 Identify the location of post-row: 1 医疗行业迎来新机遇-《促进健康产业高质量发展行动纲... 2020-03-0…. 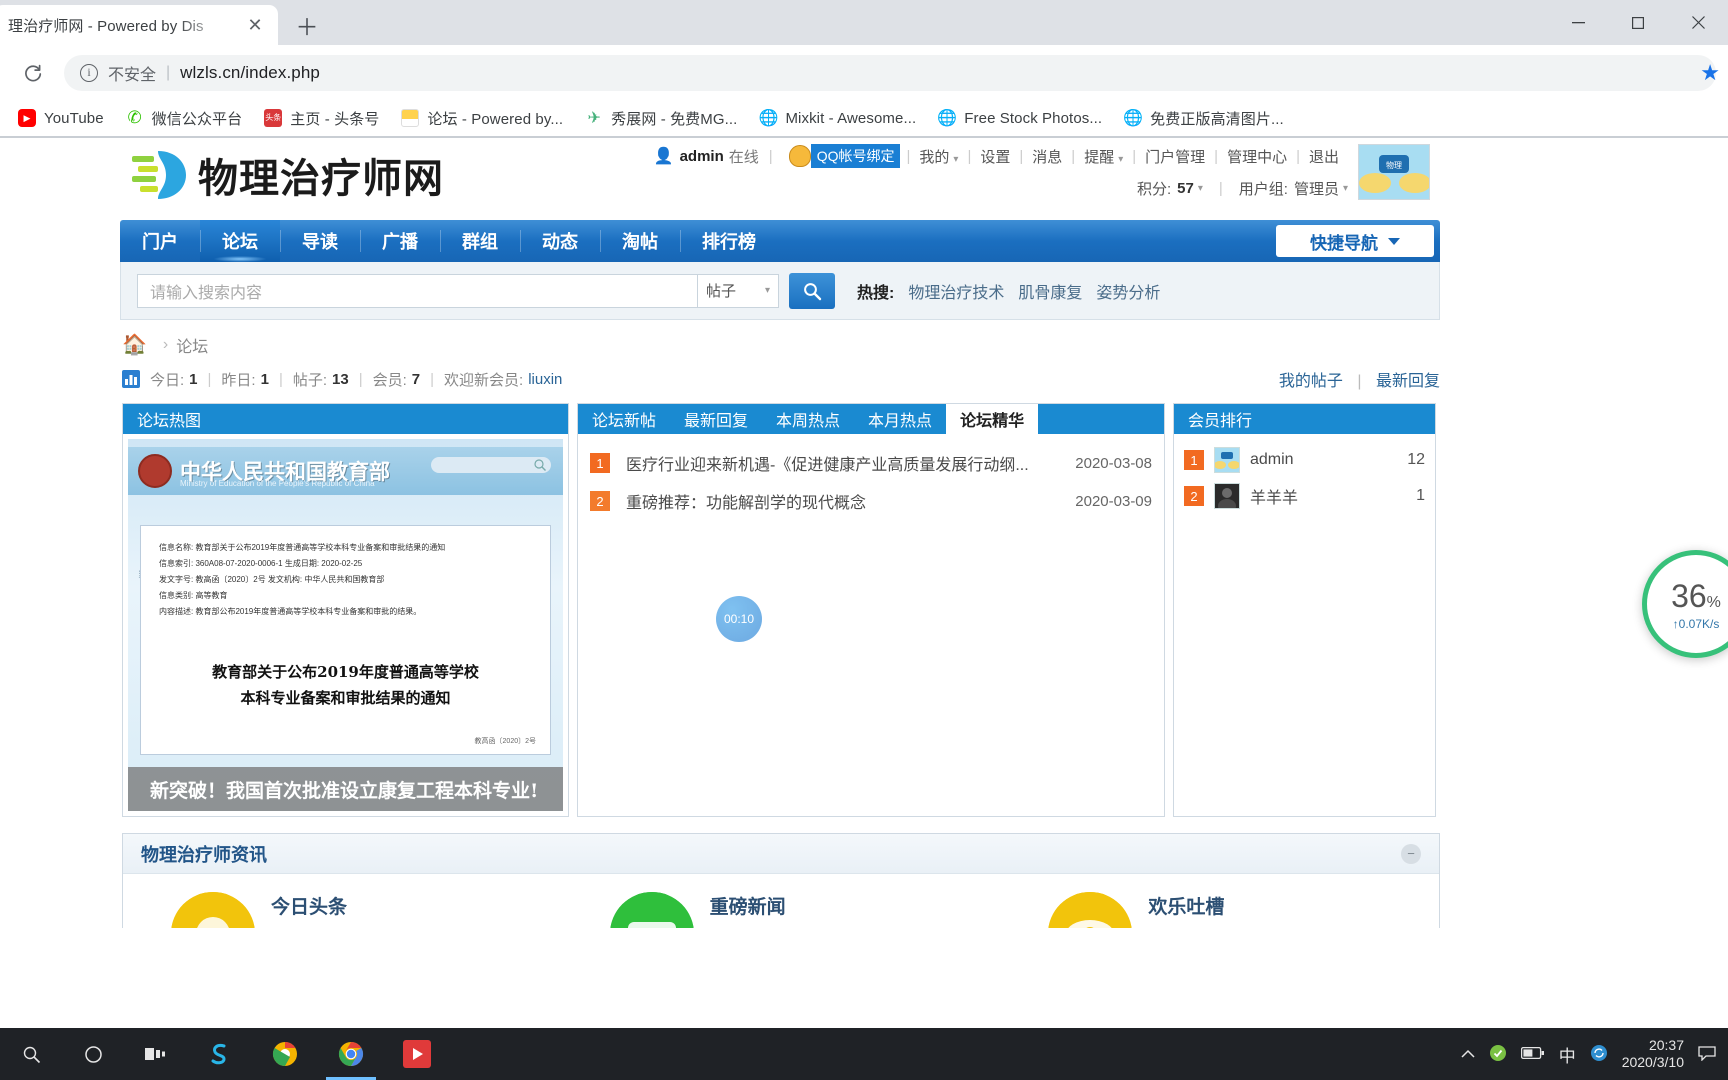
(871, 463).